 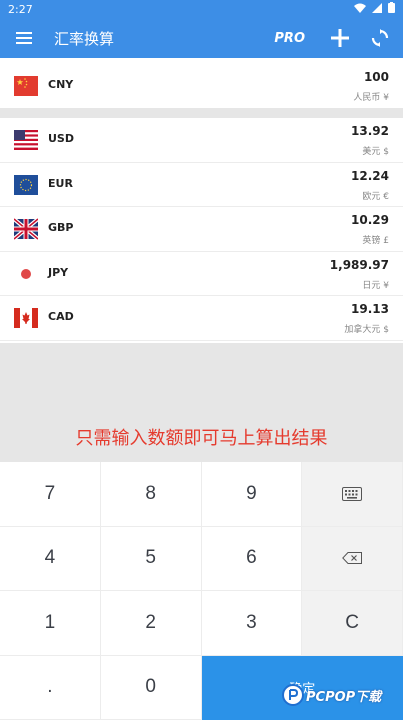 What do you see at coordinates (360, 9) in the screenshot?
I see `wifi-icon` at bounding box center [360, 9].